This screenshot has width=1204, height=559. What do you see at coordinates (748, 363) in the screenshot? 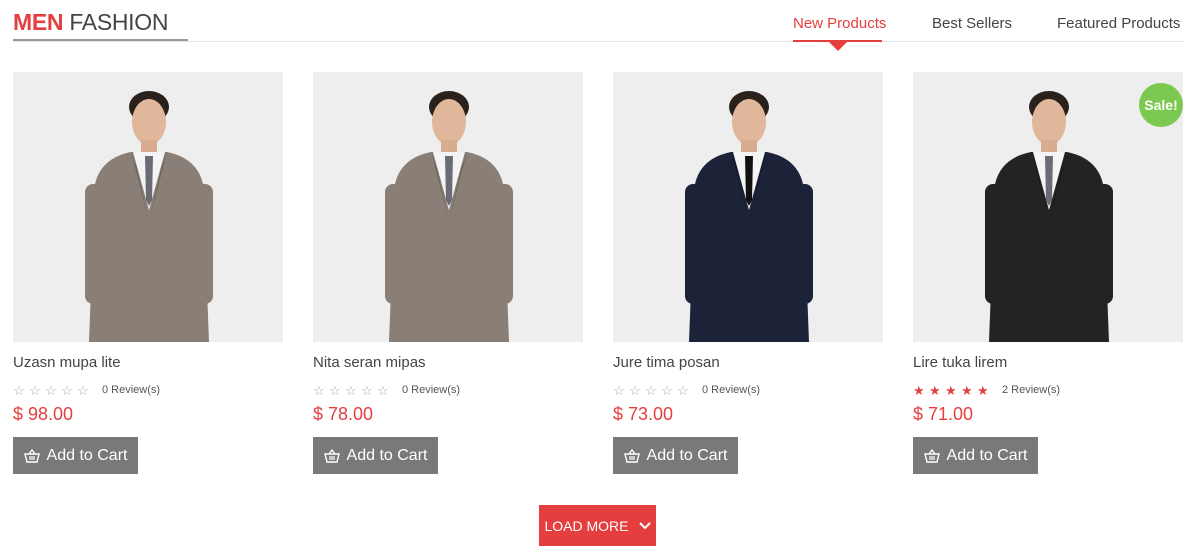
I see `product-name: Jure tima posan` at bounding box center [748, 363].